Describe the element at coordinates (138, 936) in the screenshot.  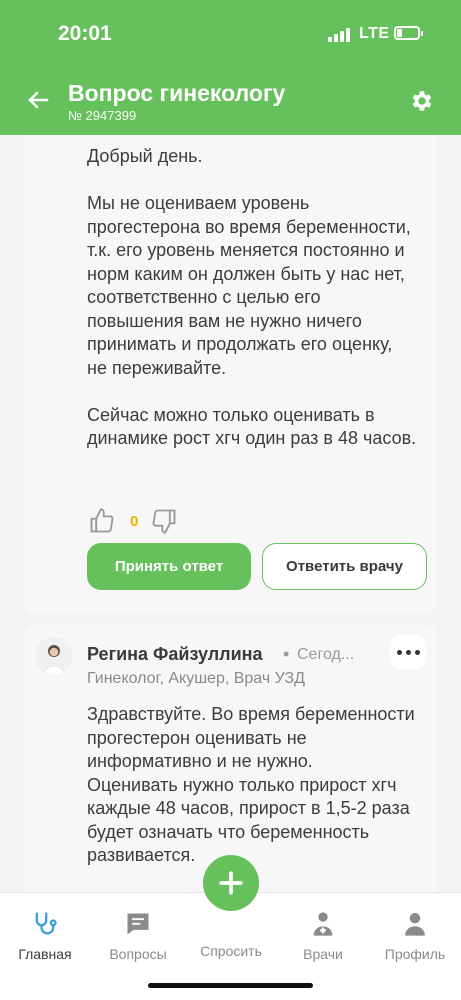
I see `nav-questions: Вопросы` at that location.